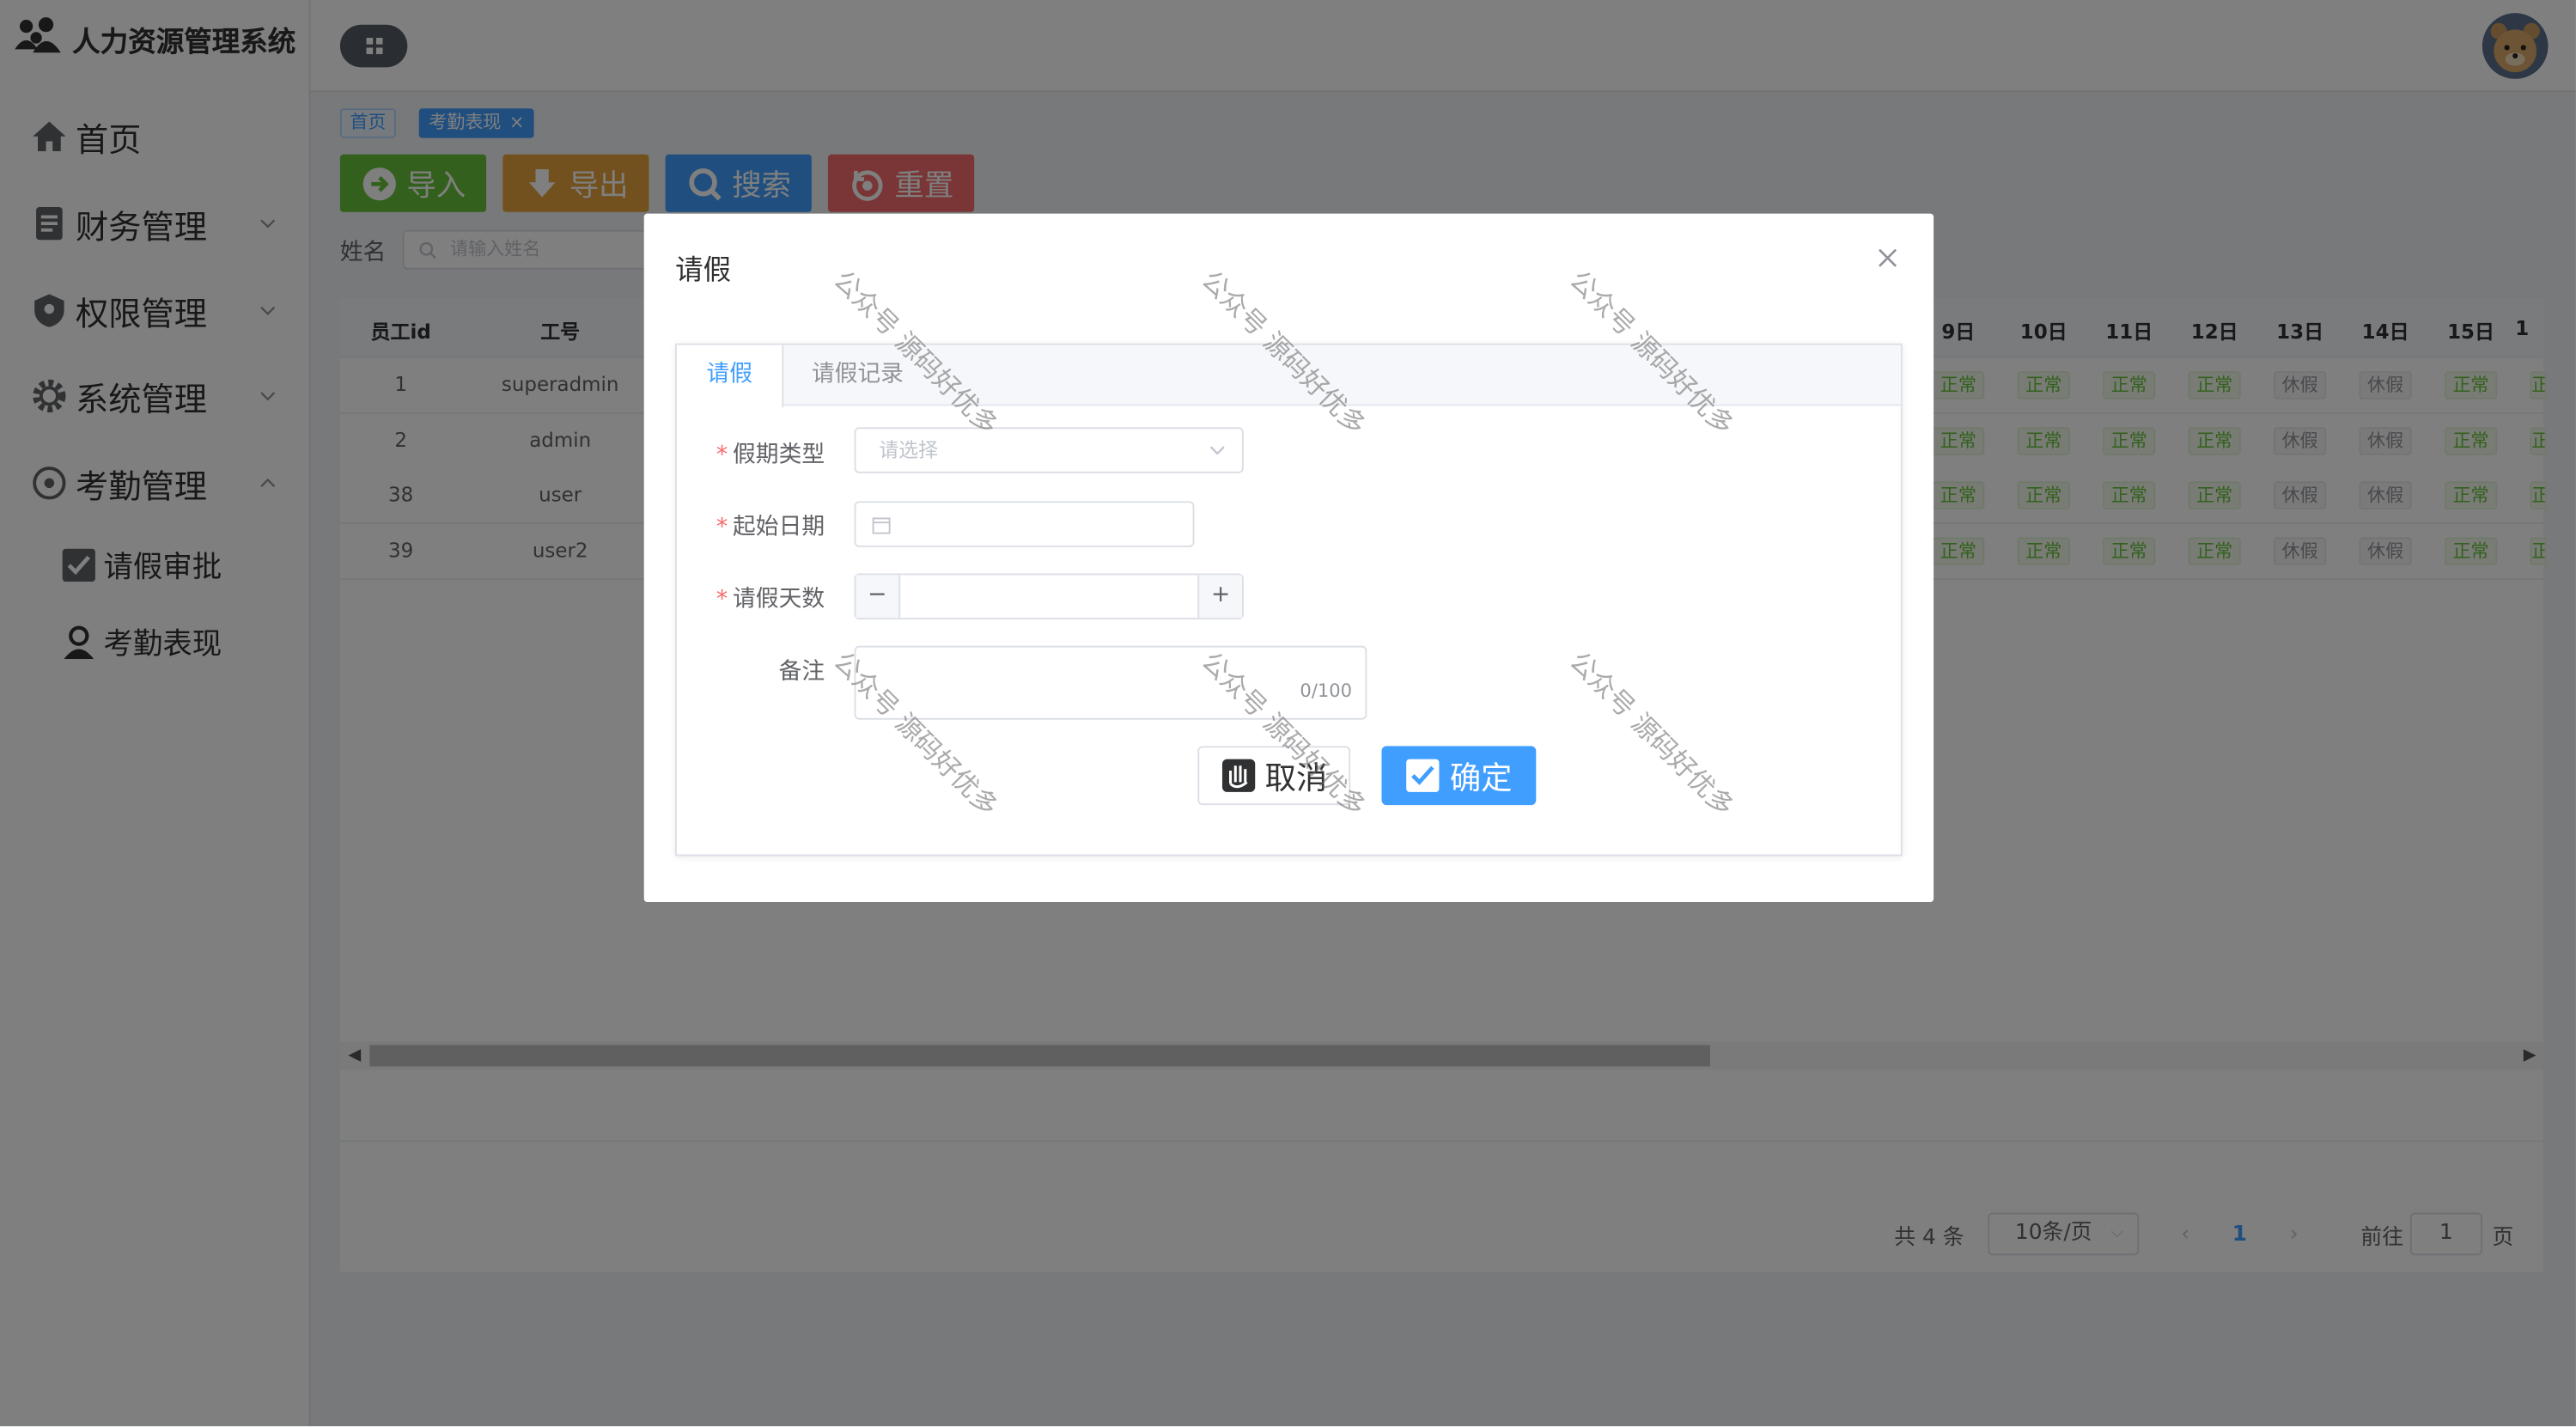 The width and height of the screenshot is (2576, 1427). Describe the element at coordinates (801, 672) in the screenshot. I see `remark-label: 备注` at that location.